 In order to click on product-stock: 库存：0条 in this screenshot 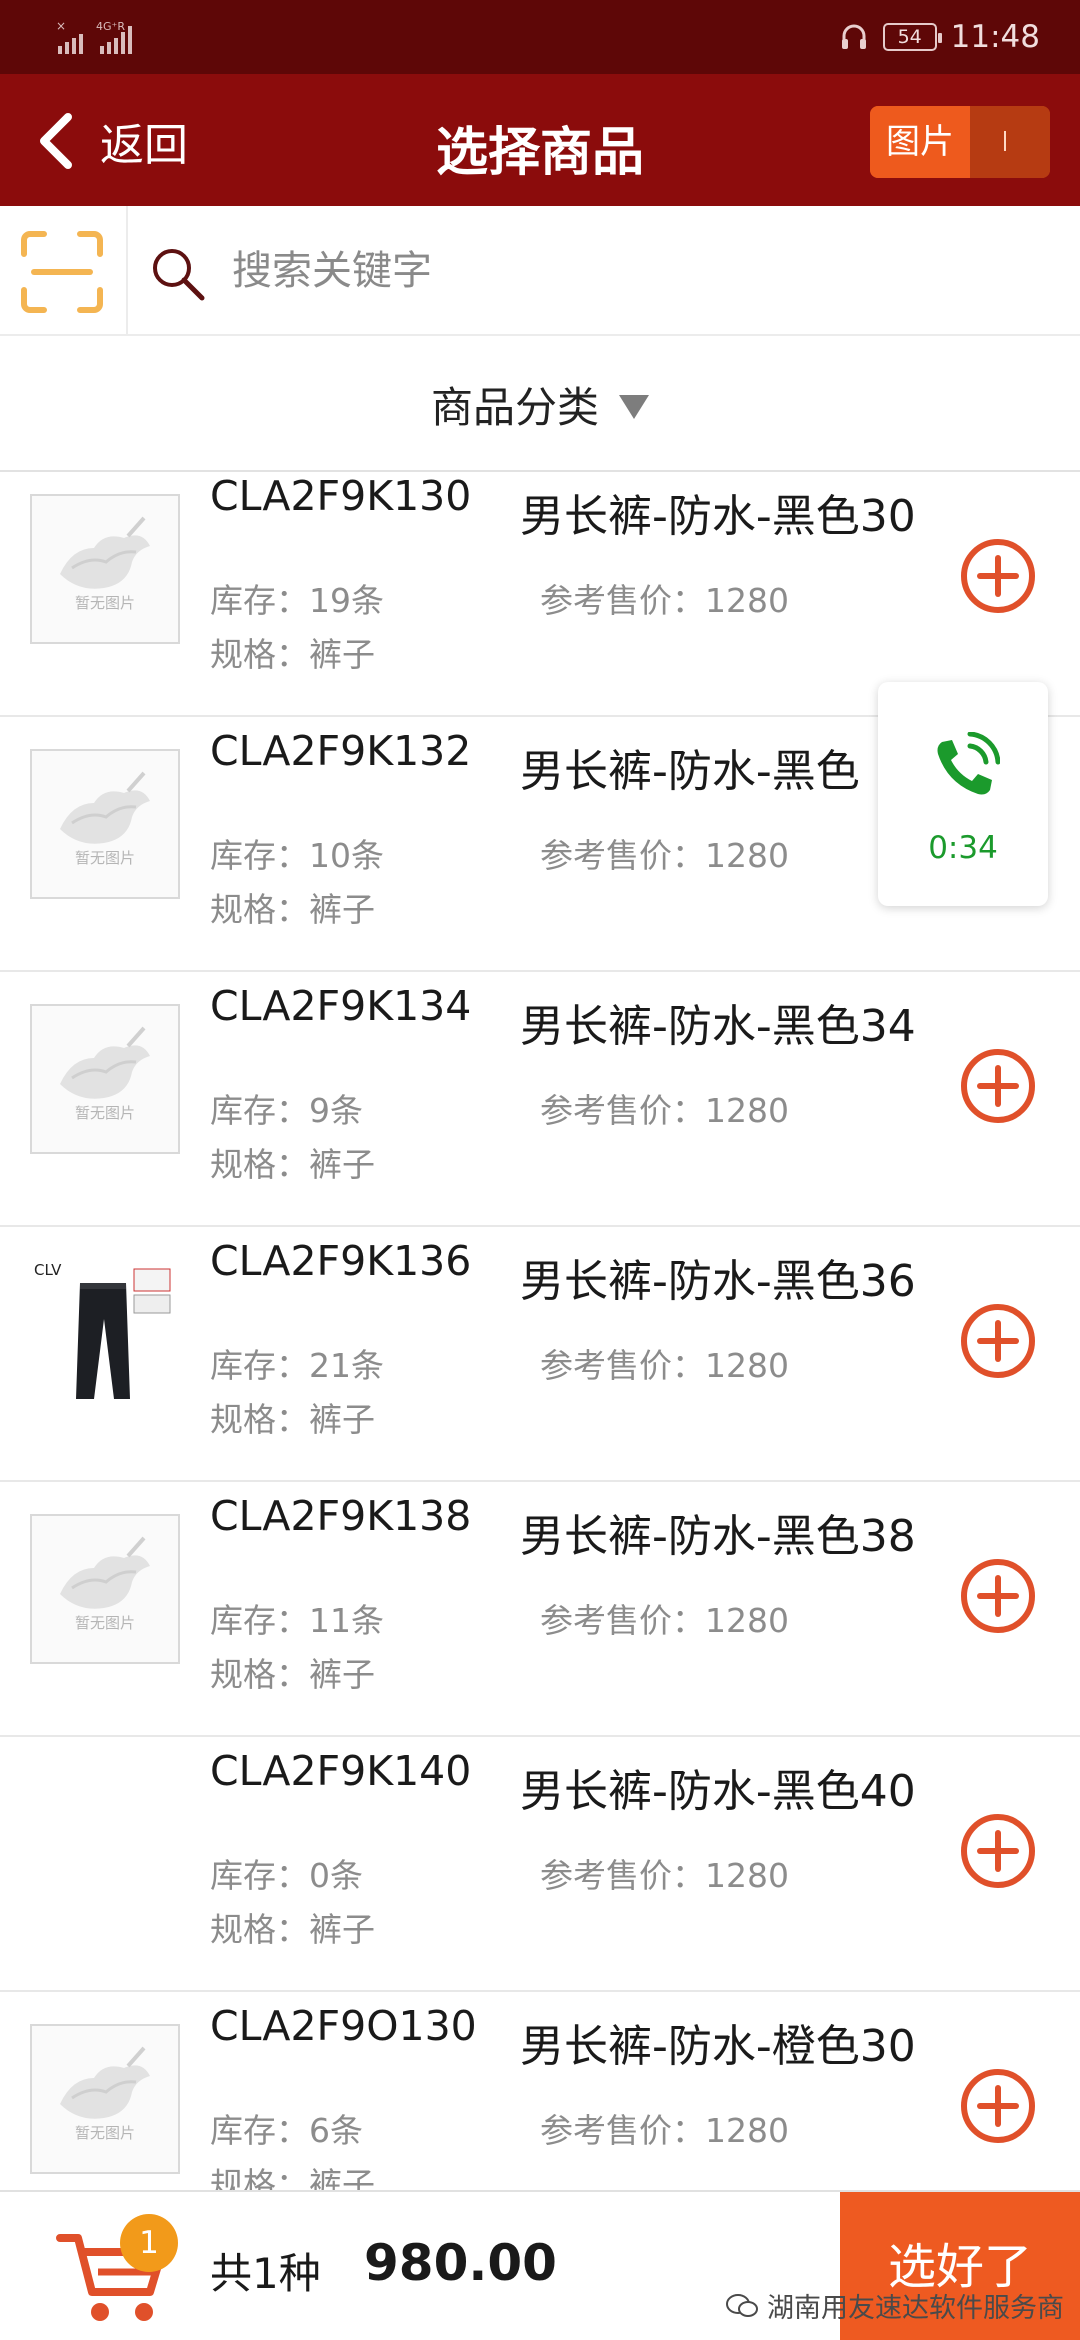, I will do `click(286, 1875)`.